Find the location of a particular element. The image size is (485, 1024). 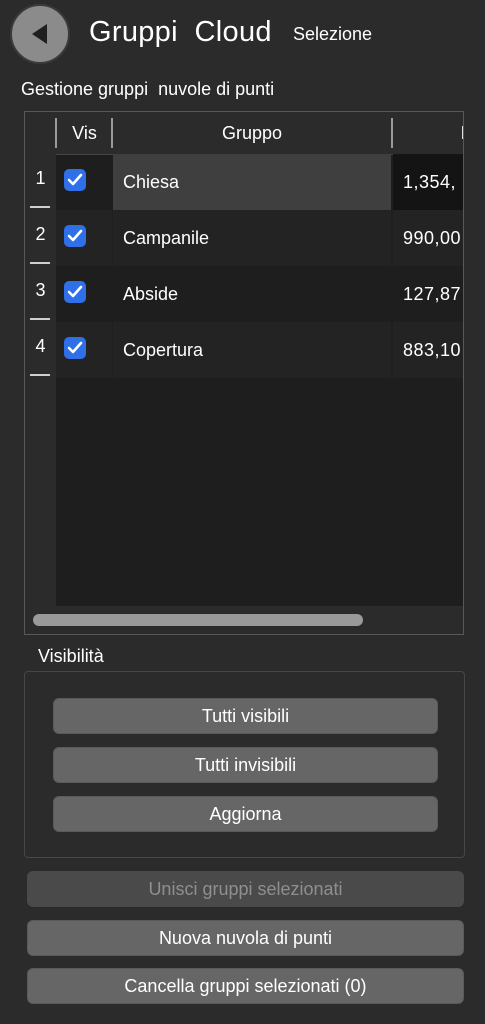

back-arrow-icon is located at coordinates (40, 34).